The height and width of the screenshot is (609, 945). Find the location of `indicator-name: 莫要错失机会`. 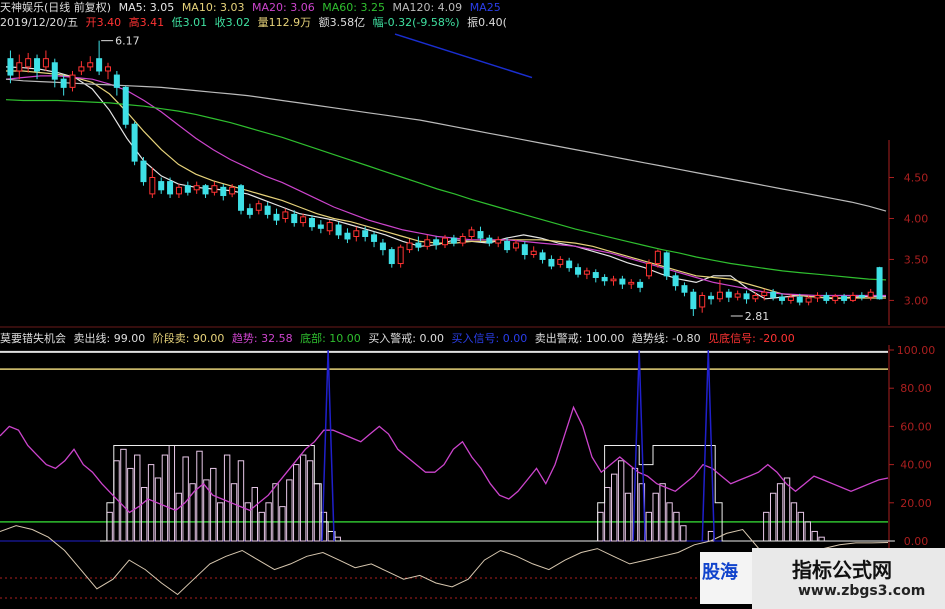

indicator-name: 莫要错失机会 is located at coordinates (33, 338).